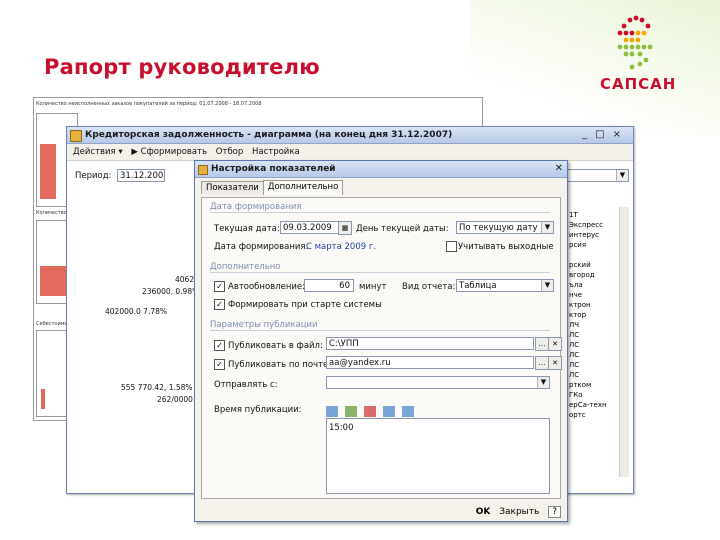  I want to click on copy-icon, so click(351, 411).